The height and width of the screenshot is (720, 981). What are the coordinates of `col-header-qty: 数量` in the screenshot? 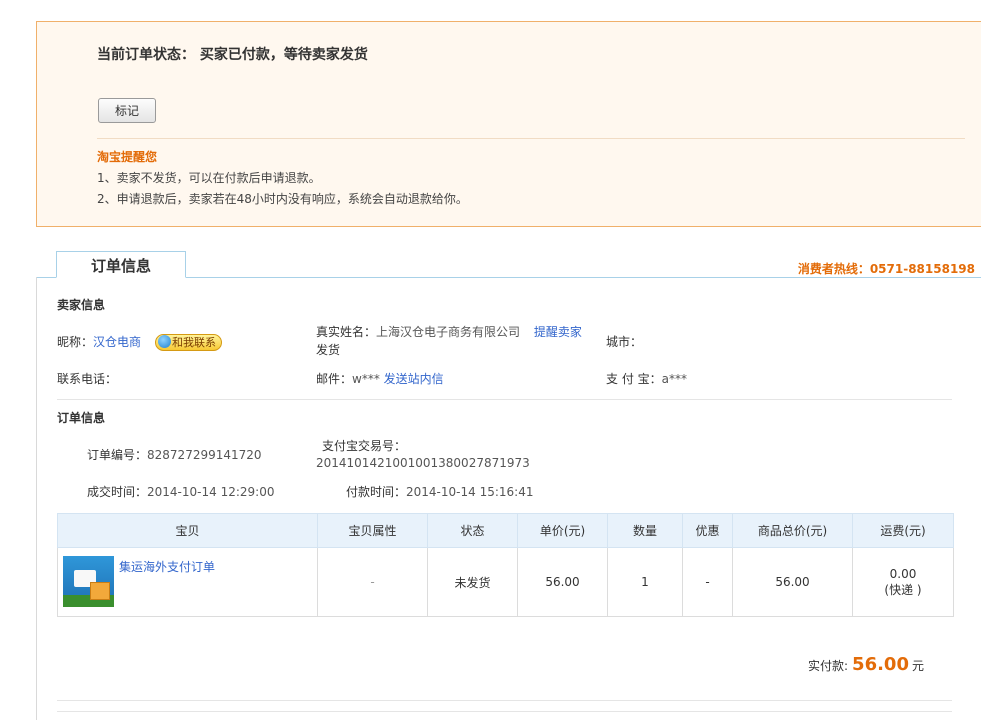 It's located at (645, 530).